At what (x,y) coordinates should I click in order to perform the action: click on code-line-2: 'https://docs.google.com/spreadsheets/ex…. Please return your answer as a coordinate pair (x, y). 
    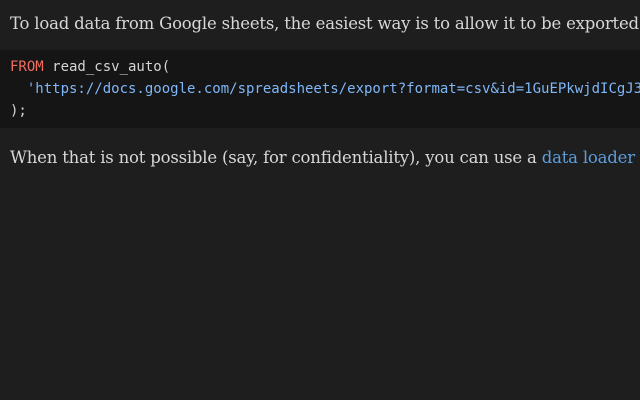
    Looking at the image, I should click on (325, 89).